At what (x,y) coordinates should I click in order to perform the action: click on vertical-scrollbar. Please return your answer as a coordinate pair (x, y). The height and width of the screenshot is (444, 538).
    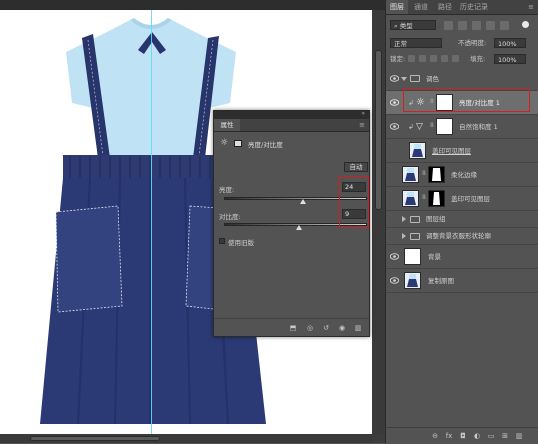
    Looking at the image, I should click on (378, 222).